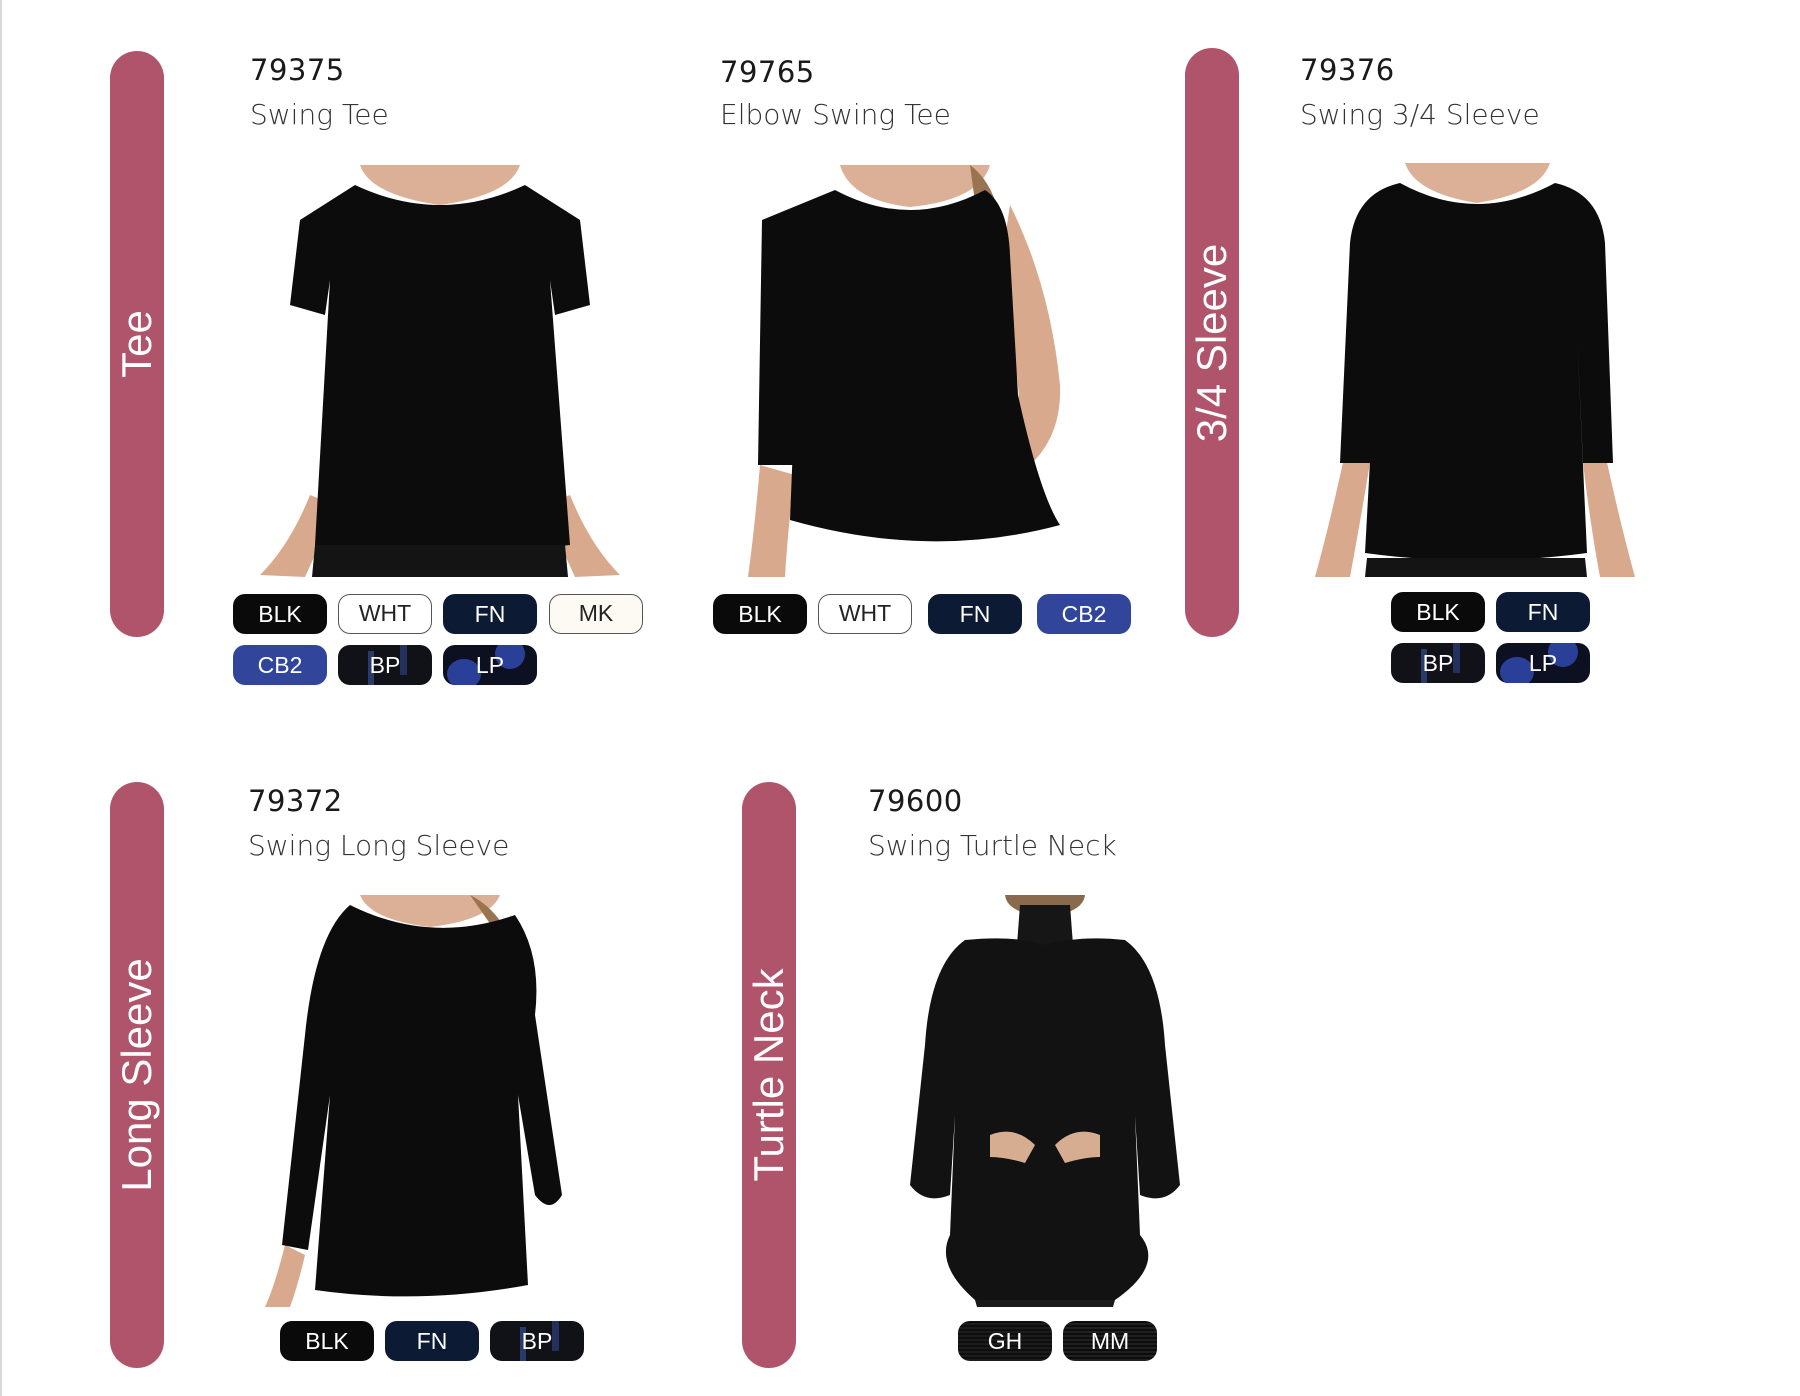 This screenshot has height=1396, width=1800. Describe the element at coordinates (1110, 1341) in the screenshot. I see `color-swatch-mm: MM` at that location.